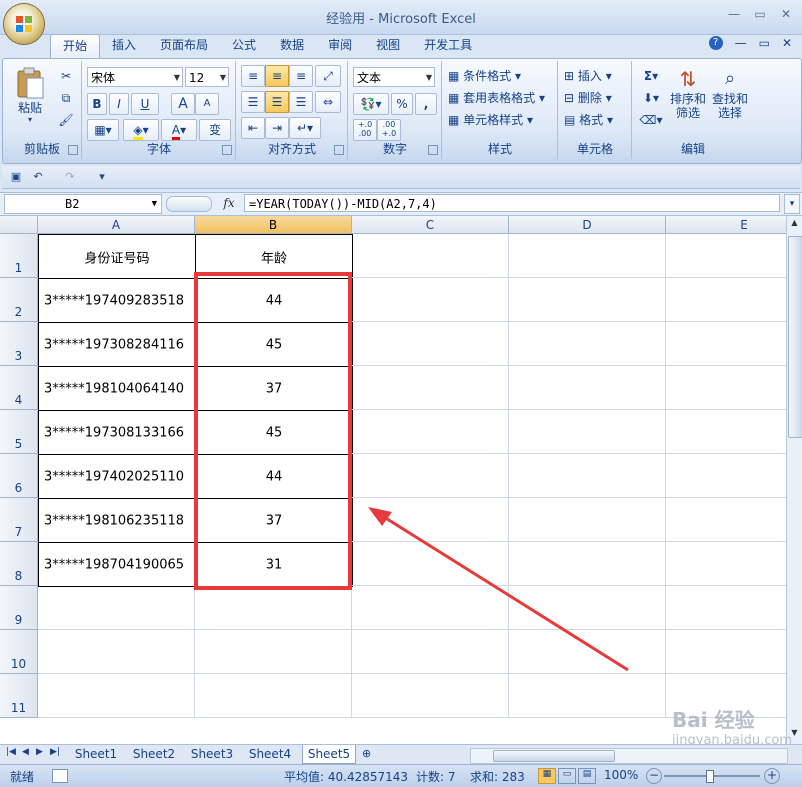  Describe the element at coordinates (651, 98) in the screenshot. I see `fill-button: ⬇▾` at that location.